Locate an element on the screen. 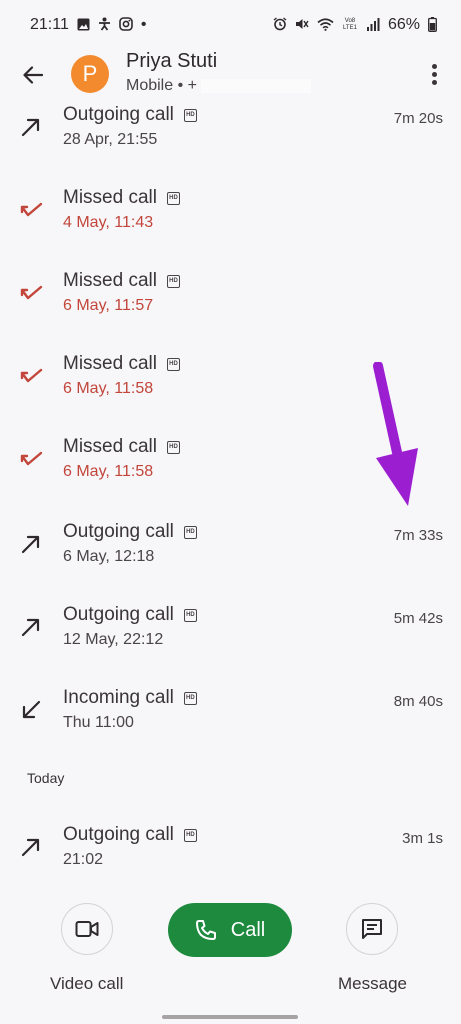  call-type: Incoming call HD is located at coordinates (130, 698).